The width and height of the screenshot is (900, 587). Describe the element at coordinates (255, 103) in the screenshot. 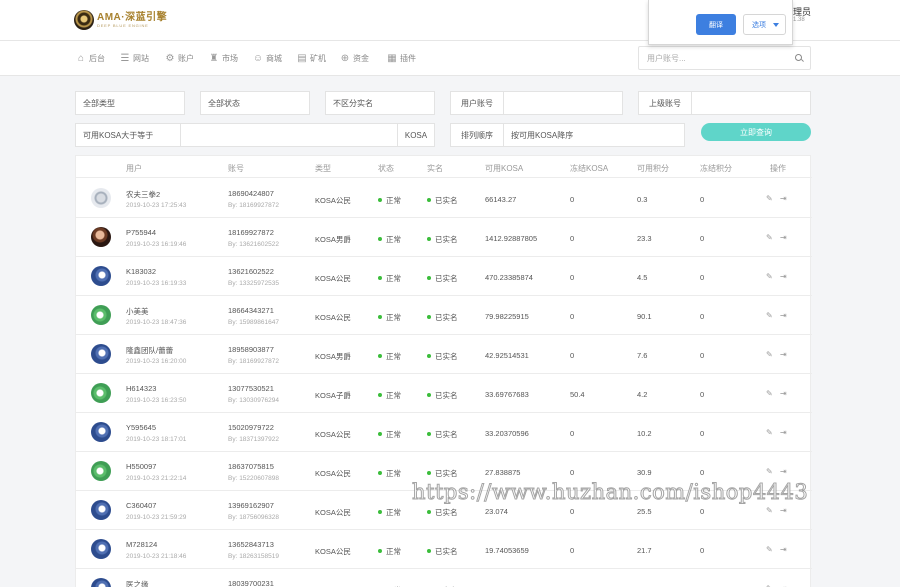

I see `status-select: 全部状态` at that location.